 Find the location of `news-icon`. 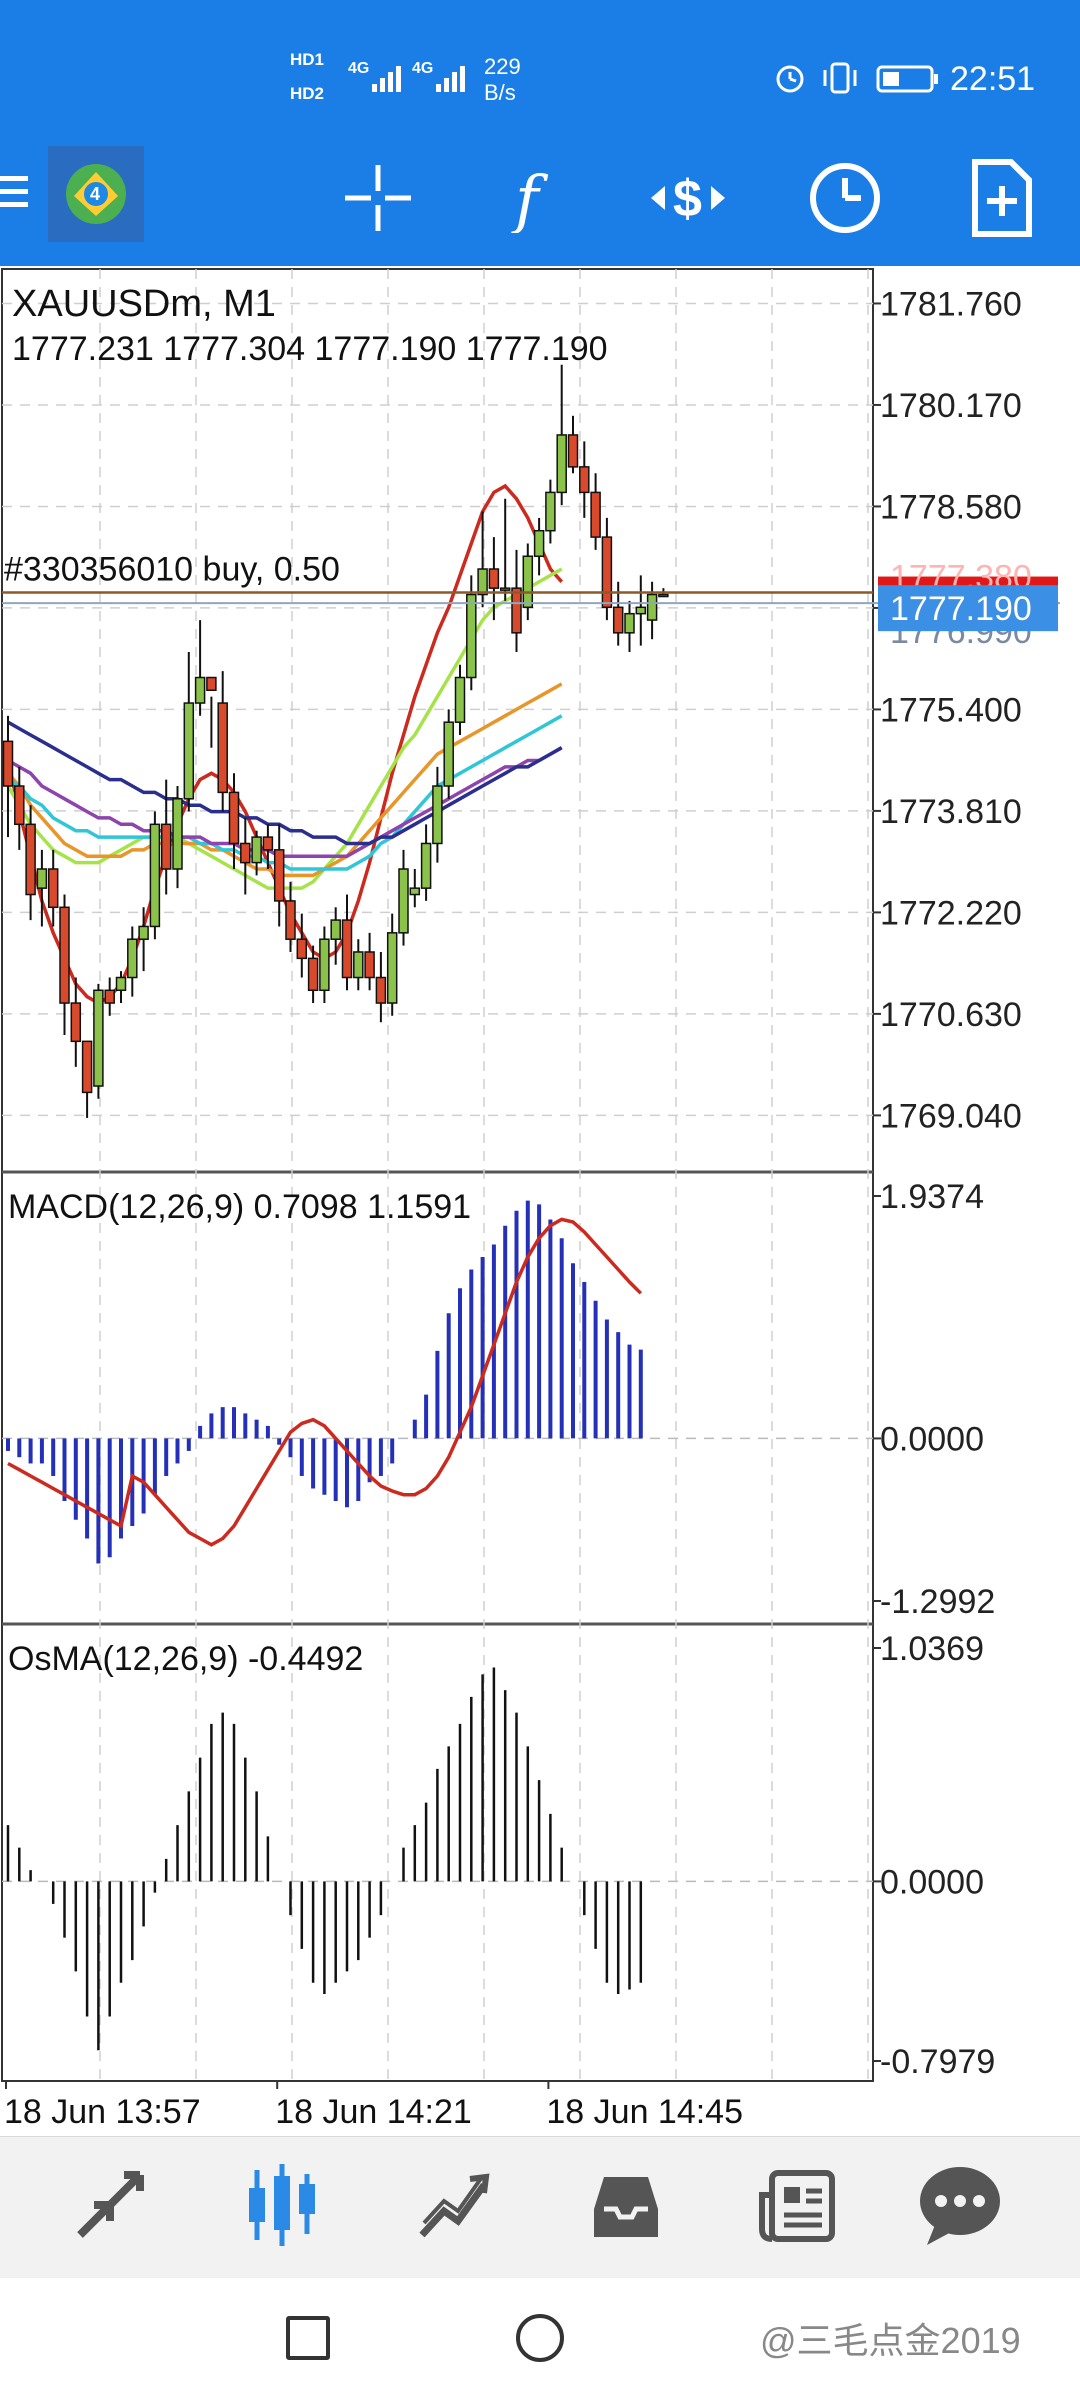

news-icon is located at coordinates (798, 2205).